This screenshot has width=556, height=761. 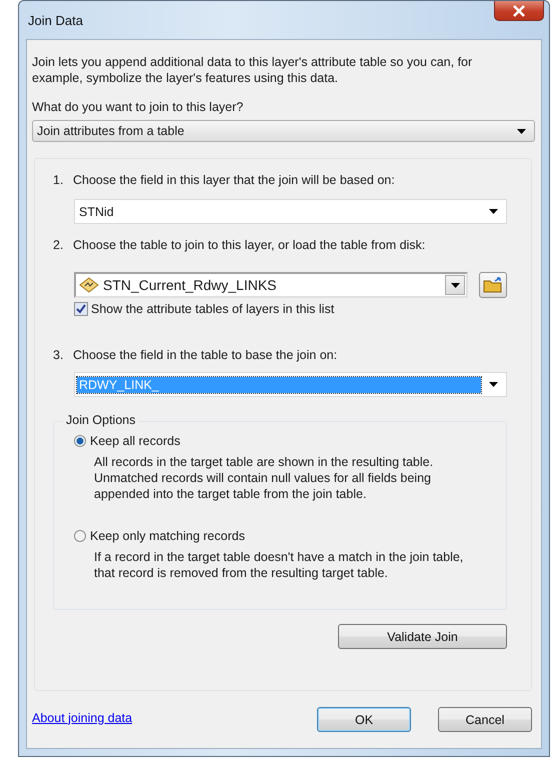 I want to click on folder-icon, so click(x=493, y=285).